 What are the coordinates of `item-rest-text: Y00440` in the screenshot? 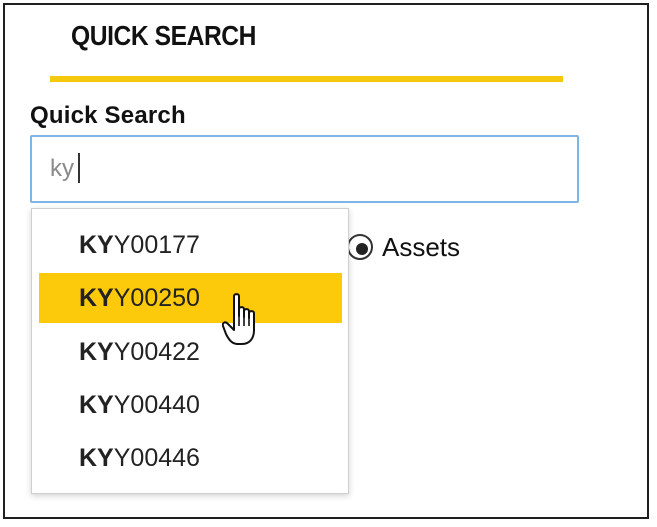 It's located at (156, 405).